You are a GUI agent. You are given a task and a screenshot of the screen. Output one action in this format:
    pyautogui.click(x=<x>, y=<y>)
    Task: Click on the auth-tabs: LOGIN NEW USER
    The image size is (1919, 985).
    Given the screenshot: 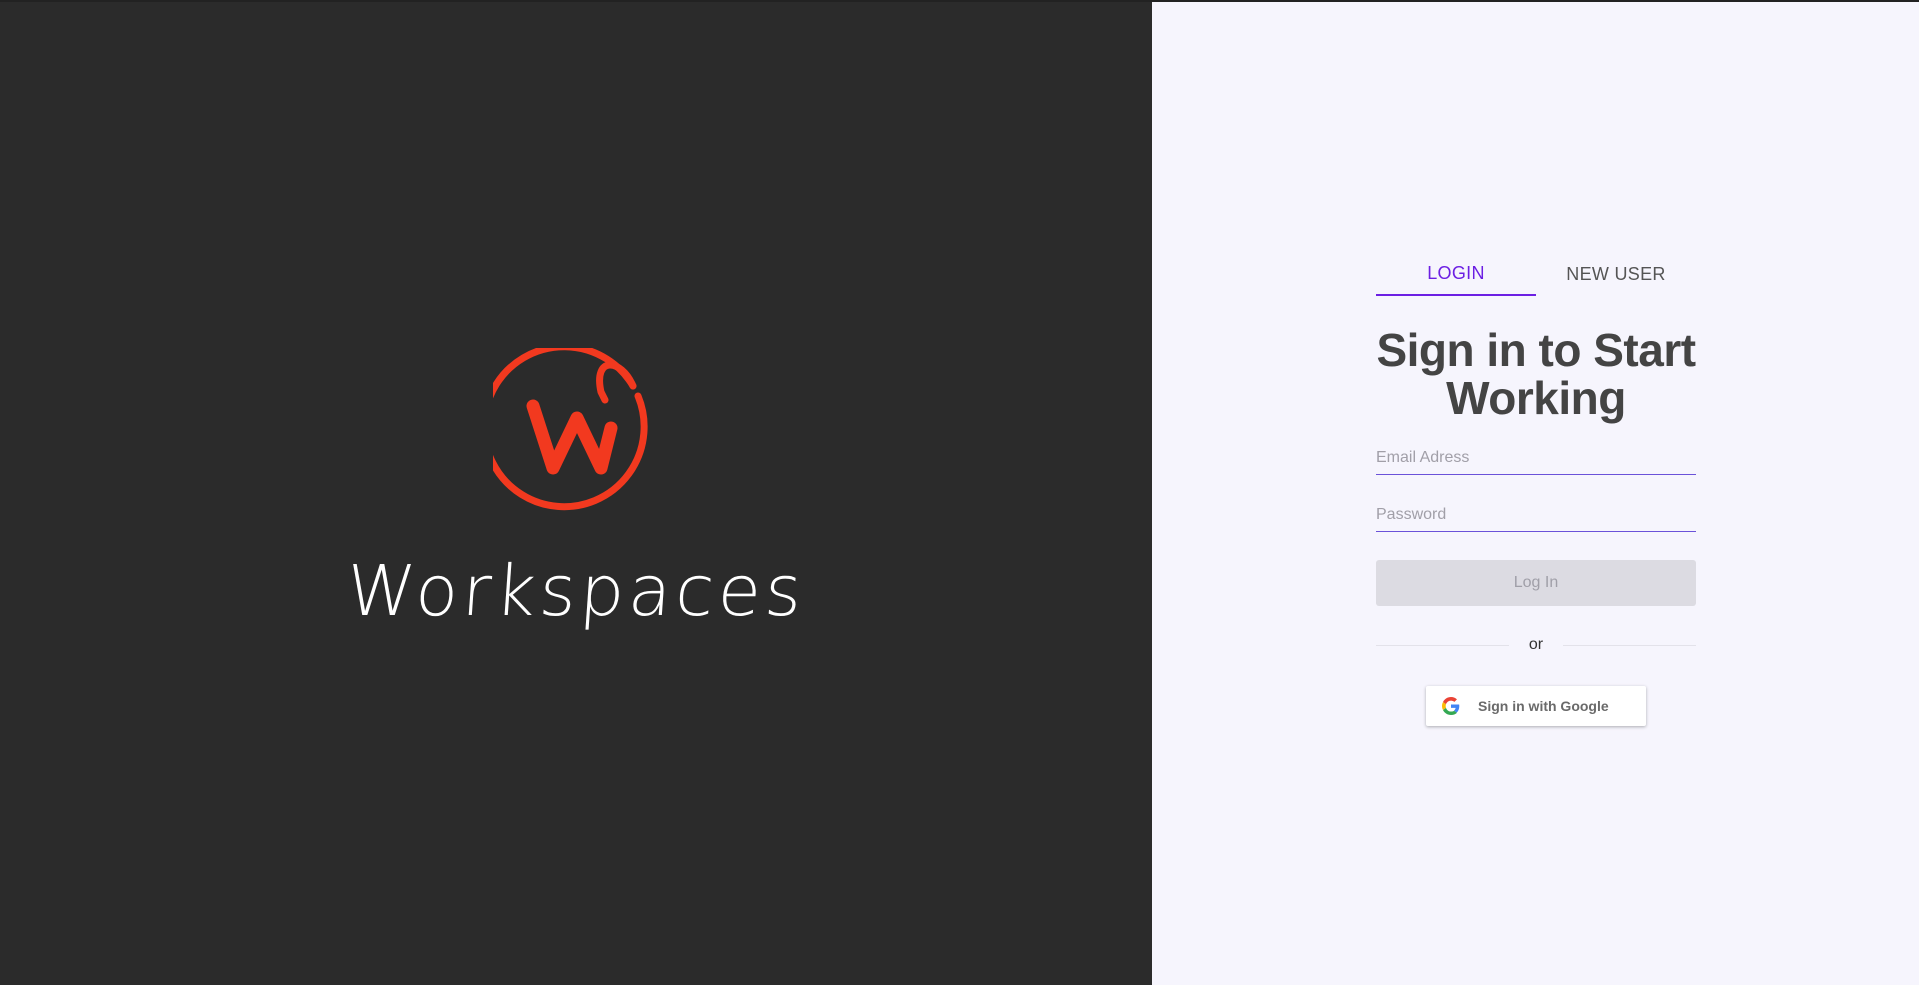 What is the action you would take?
    pyautogui.click(x=1536, y=274)
    